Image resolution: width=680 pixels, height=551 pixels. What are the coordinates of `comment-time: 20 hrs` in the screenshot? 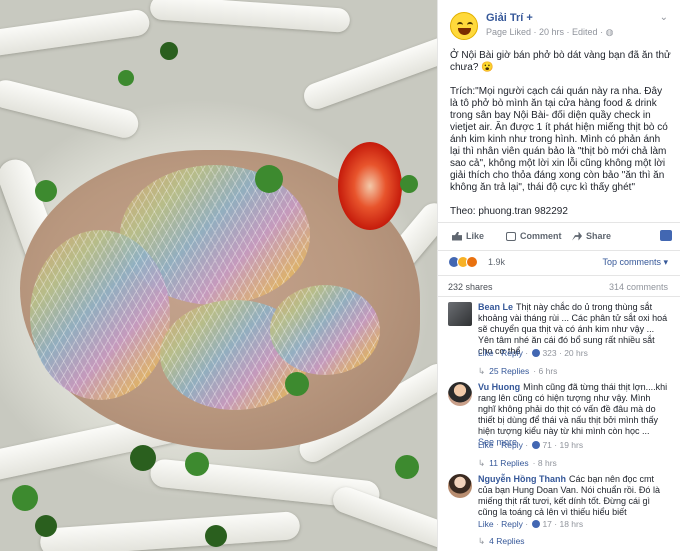 It's located at (576, 353).